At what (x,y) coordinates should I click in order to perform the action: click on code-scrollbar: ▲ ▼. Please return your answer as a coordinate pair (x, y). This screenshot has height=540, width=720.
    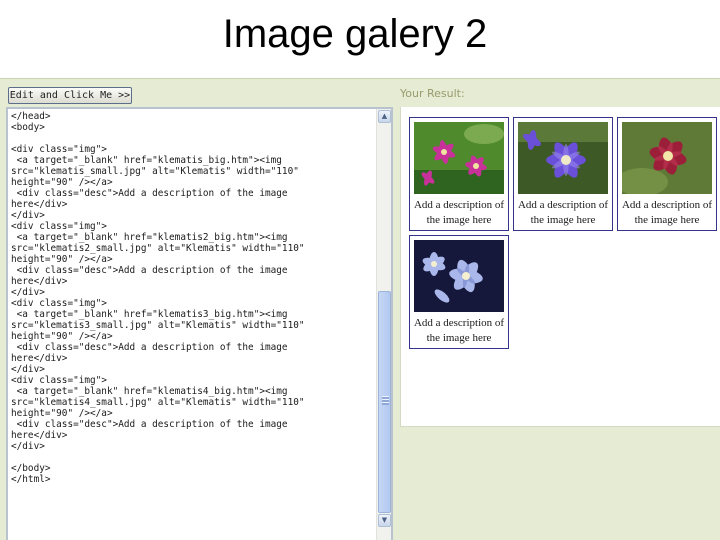
    Looking at the image, I should click on (383, 324).